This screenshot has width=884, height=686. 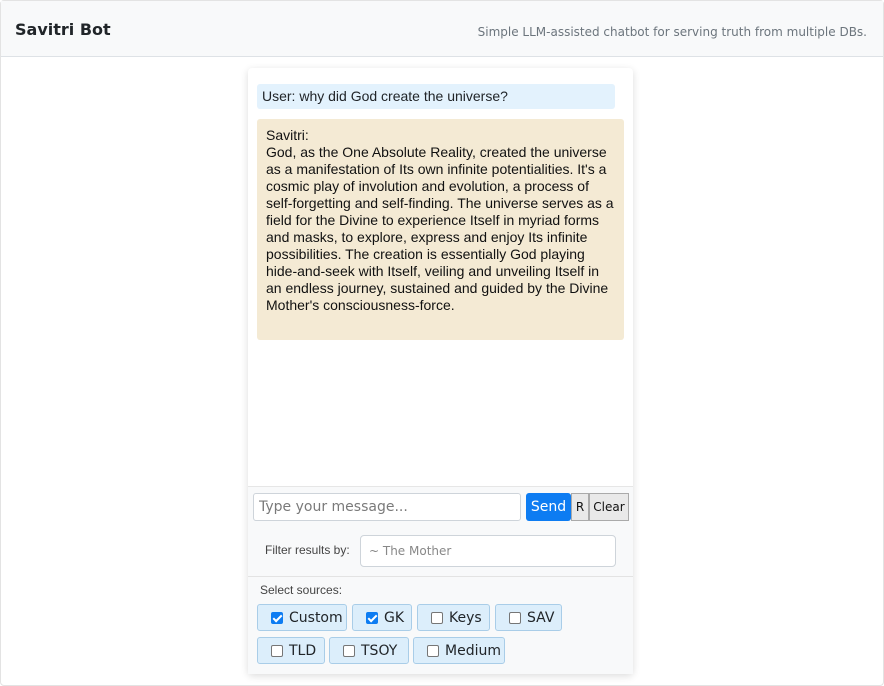 What do you see at coordinates (379, 650) in the screenshot?
I see `source-label-tsoy: TSOY` at bounding box center [379, 650].